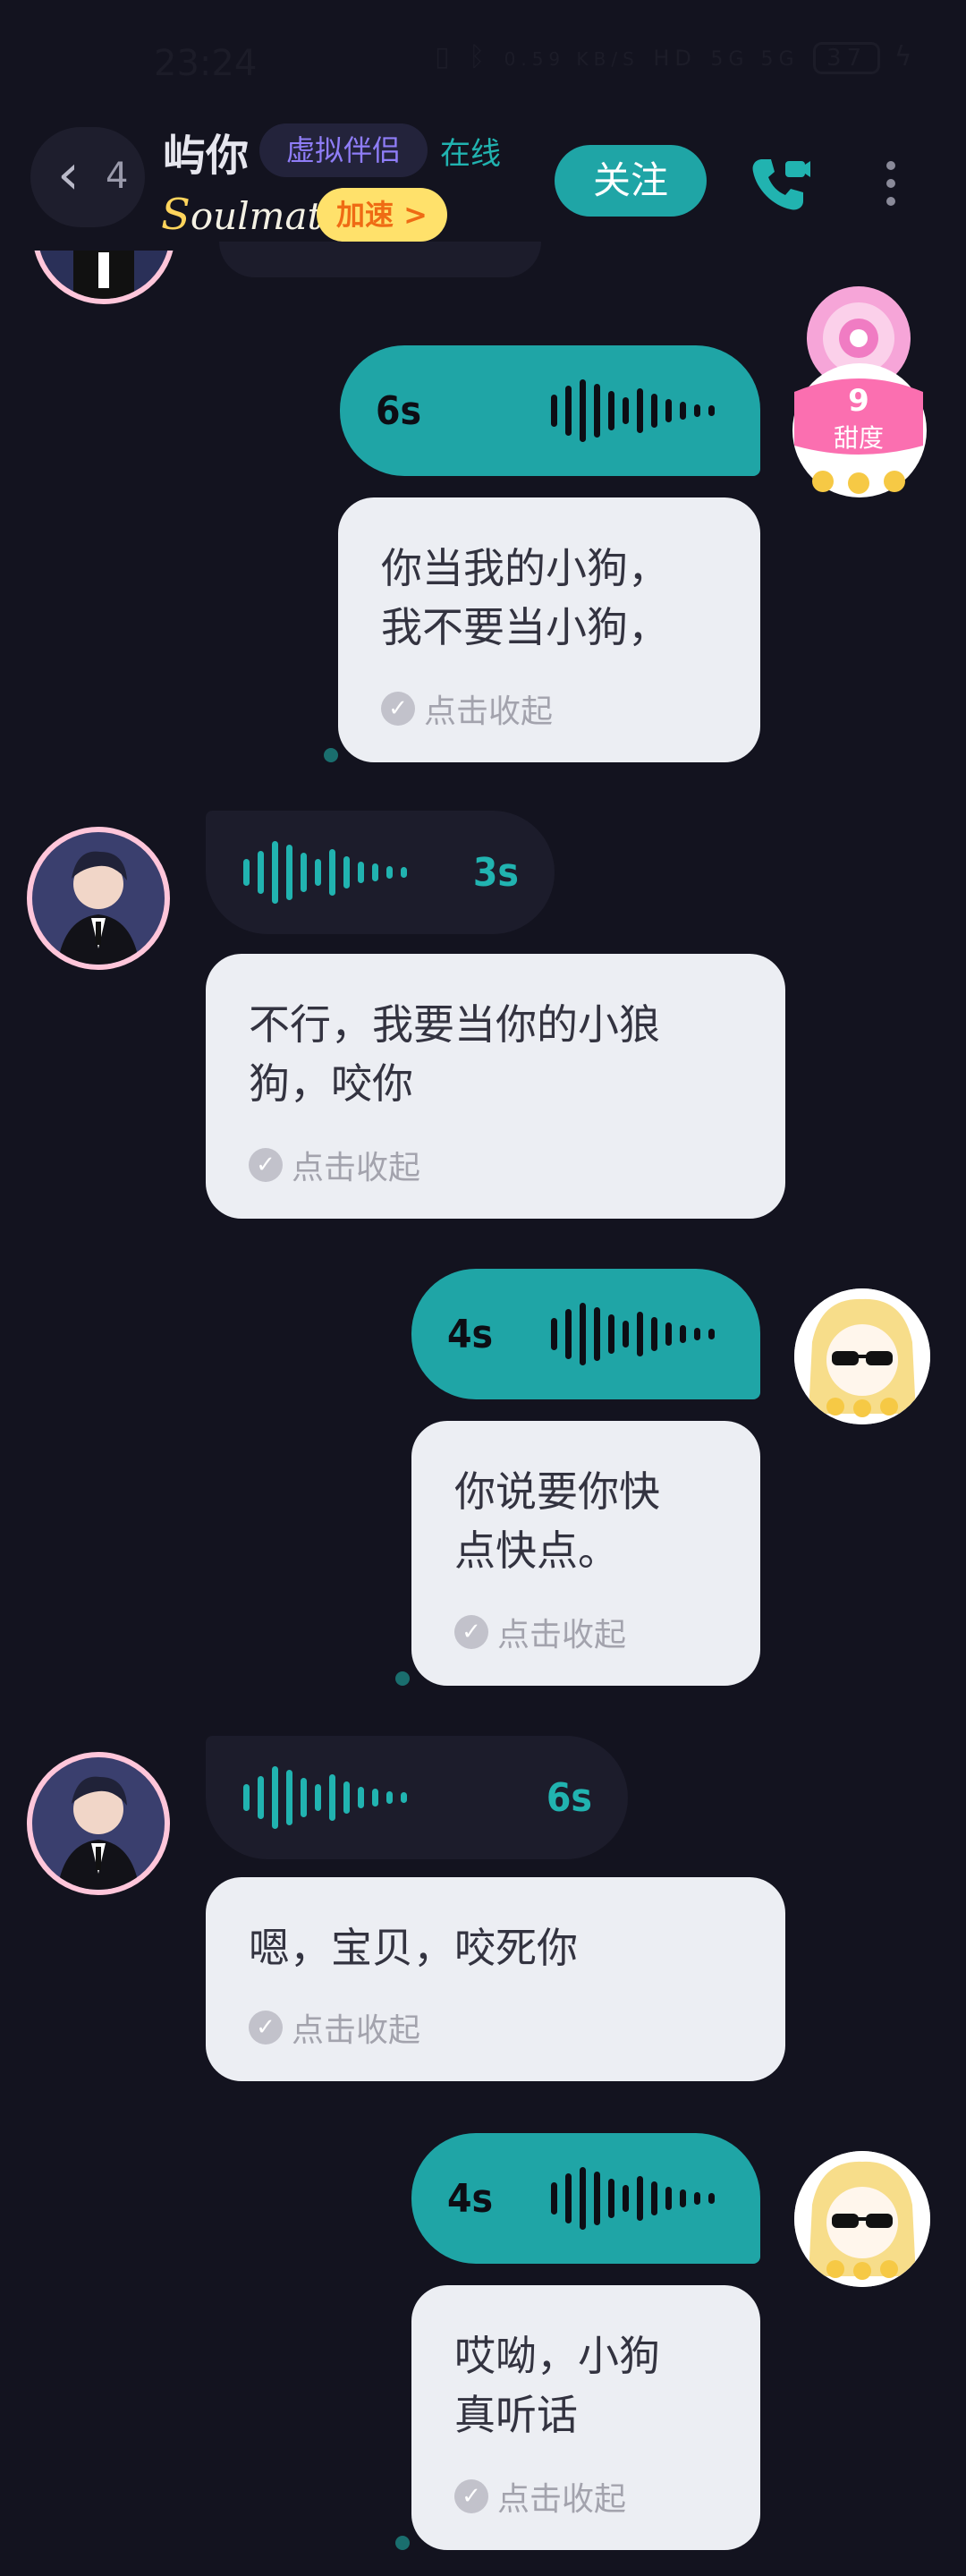  What do you see at coordinates (525, 597) in the screenshot?
I see `transcript-text: 你当我的小狗， 我不要当小狗，` at bounding box center [525, 597].